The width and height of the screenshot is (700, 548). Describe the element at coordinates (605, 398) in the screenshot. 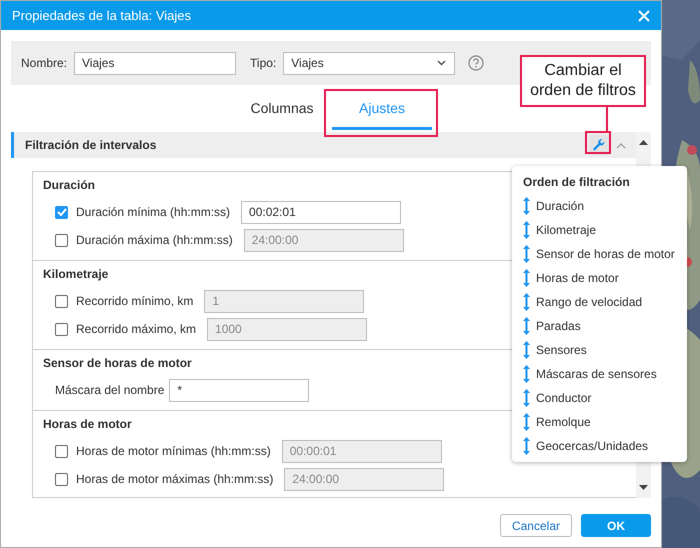

I see `filter-order-item: Conductor` at that location.